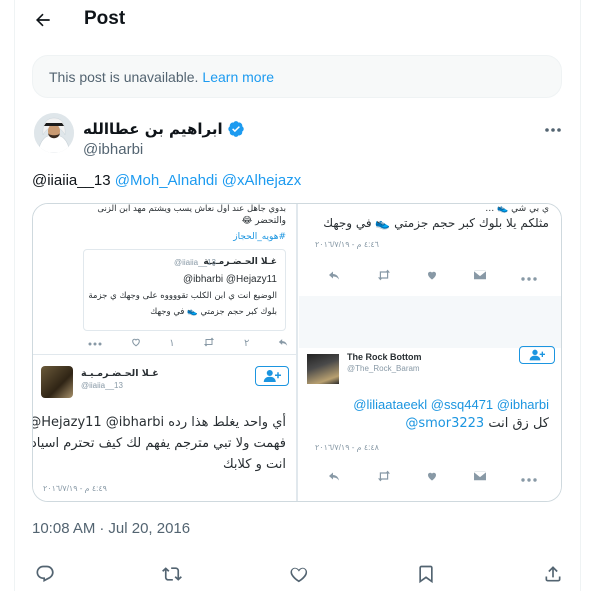 This screenshot has height=591, width=599. I want to click on embedded-tweet-text: @smor3223 كل زق انت, so click(477, 423).